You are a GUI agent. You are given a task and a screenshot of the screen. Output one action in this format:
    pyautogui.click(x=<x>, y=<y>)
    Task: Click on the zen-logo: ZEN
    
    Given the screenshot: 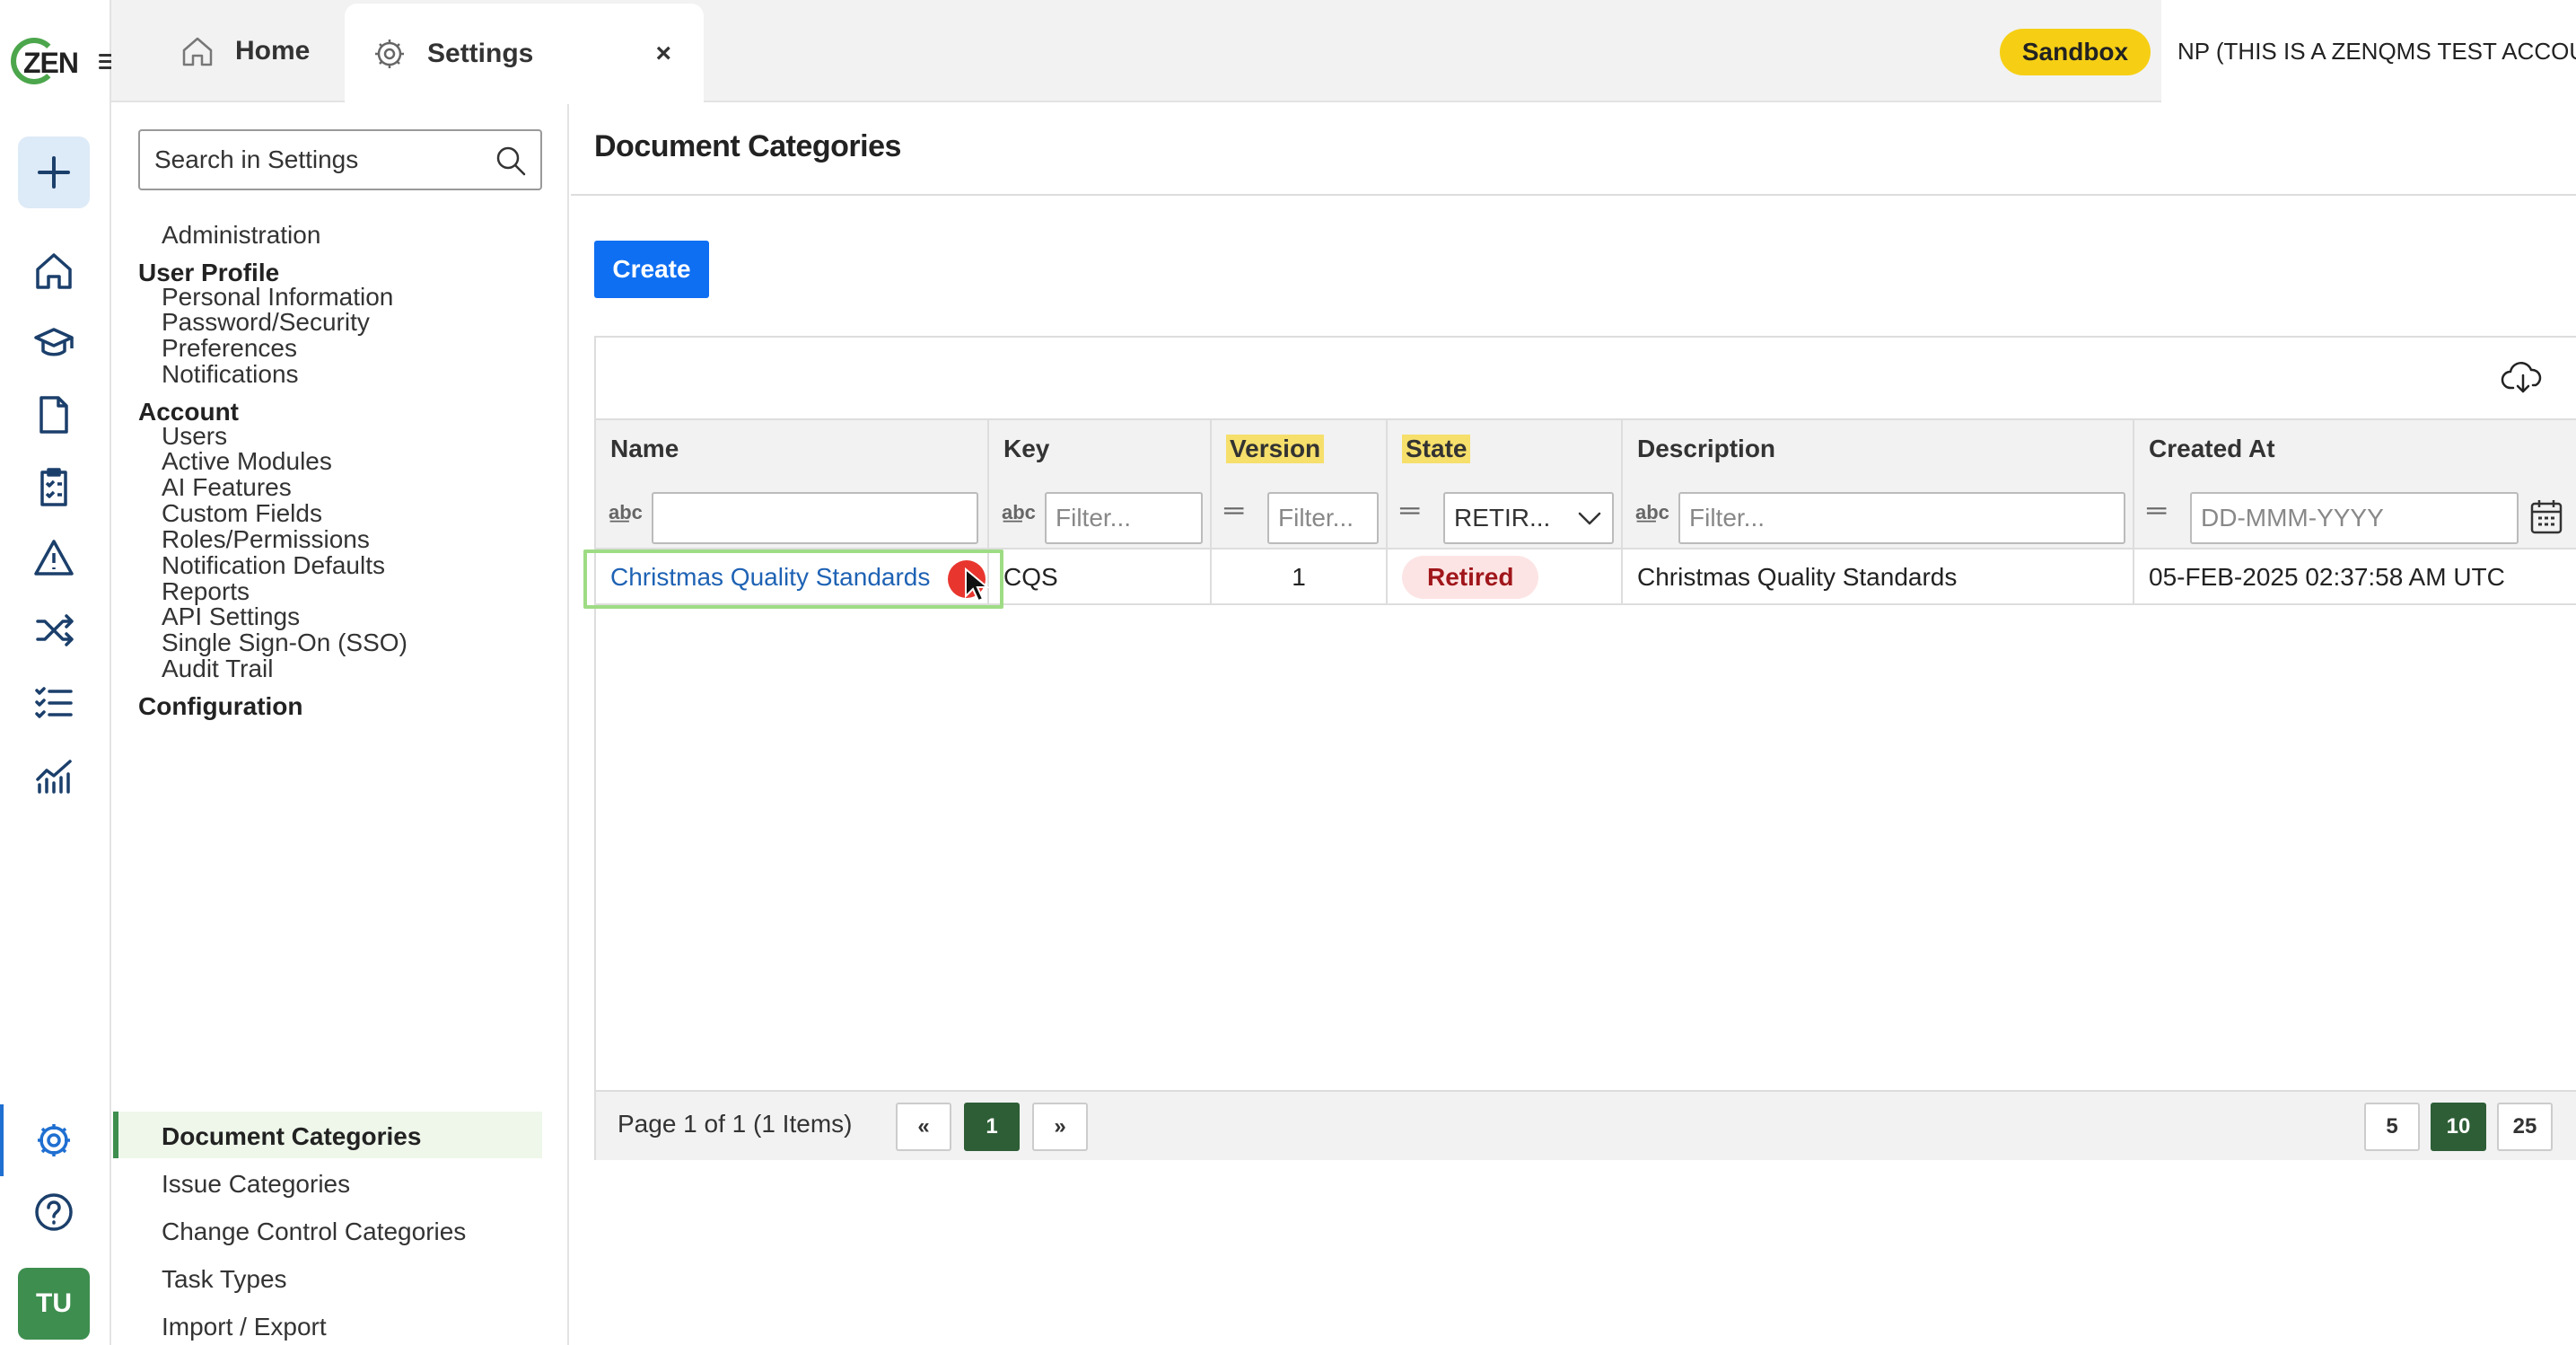 What is the action you would take?
    pyautogui.click(x=43, y=61)
    